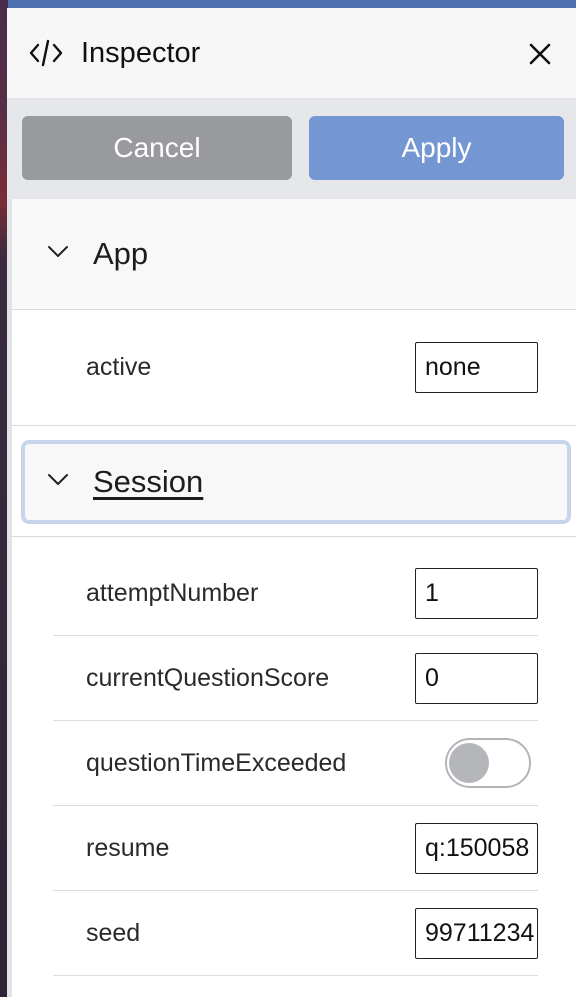 The image size is (576, 997). I want to click on prop-row-active: active none, so click(295, 367).